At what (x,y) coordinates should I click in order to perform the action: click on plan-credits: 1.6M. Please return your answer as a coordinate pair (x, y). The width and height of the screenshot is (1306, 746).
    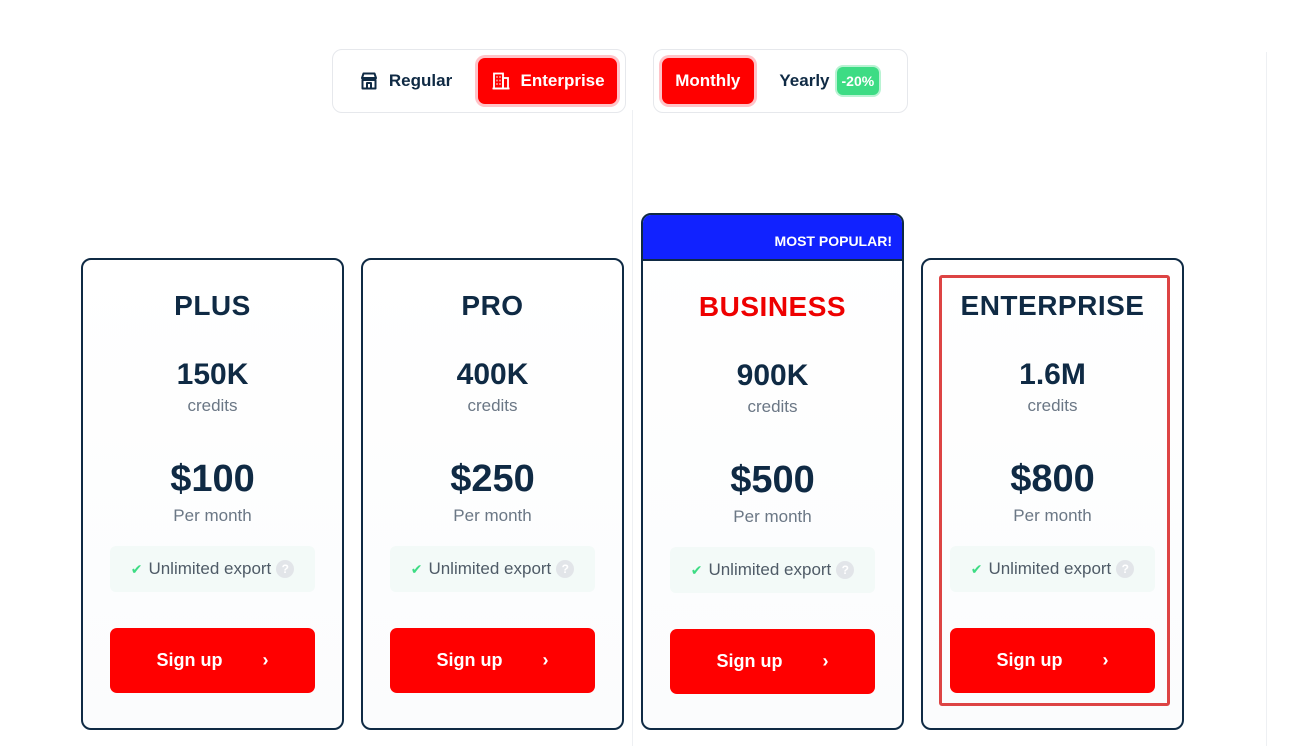
    Looking at the image, I should click on (1052, 374).